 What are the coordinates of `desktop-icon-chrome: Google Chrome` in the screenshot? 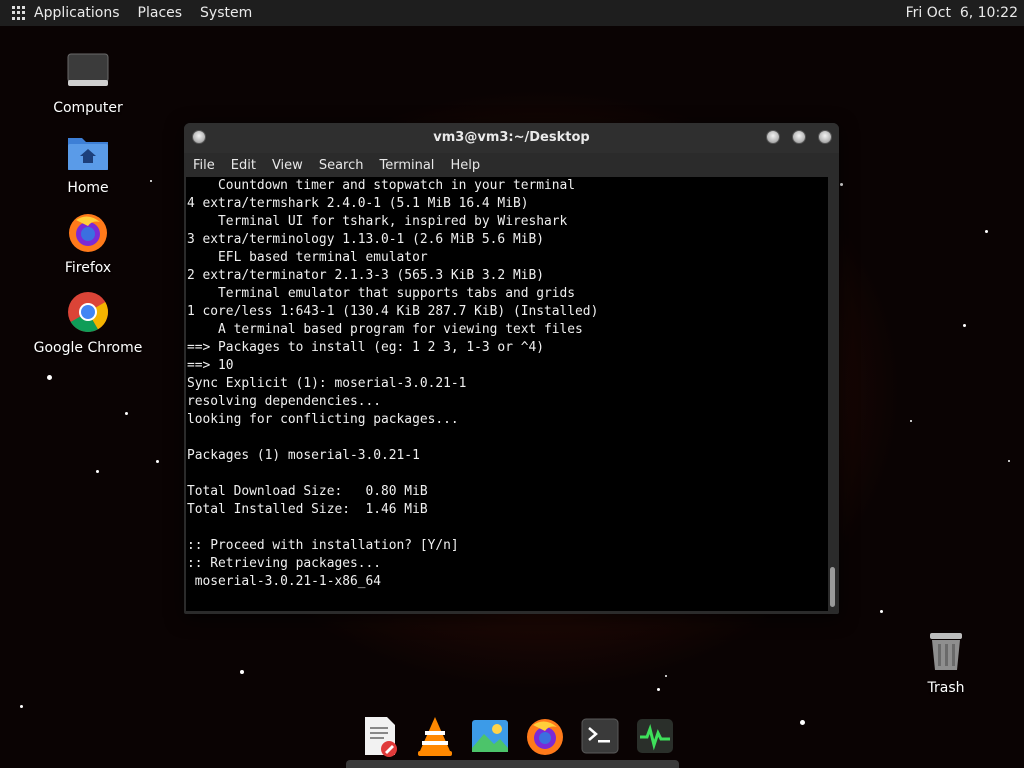 It's located at (88, 323).